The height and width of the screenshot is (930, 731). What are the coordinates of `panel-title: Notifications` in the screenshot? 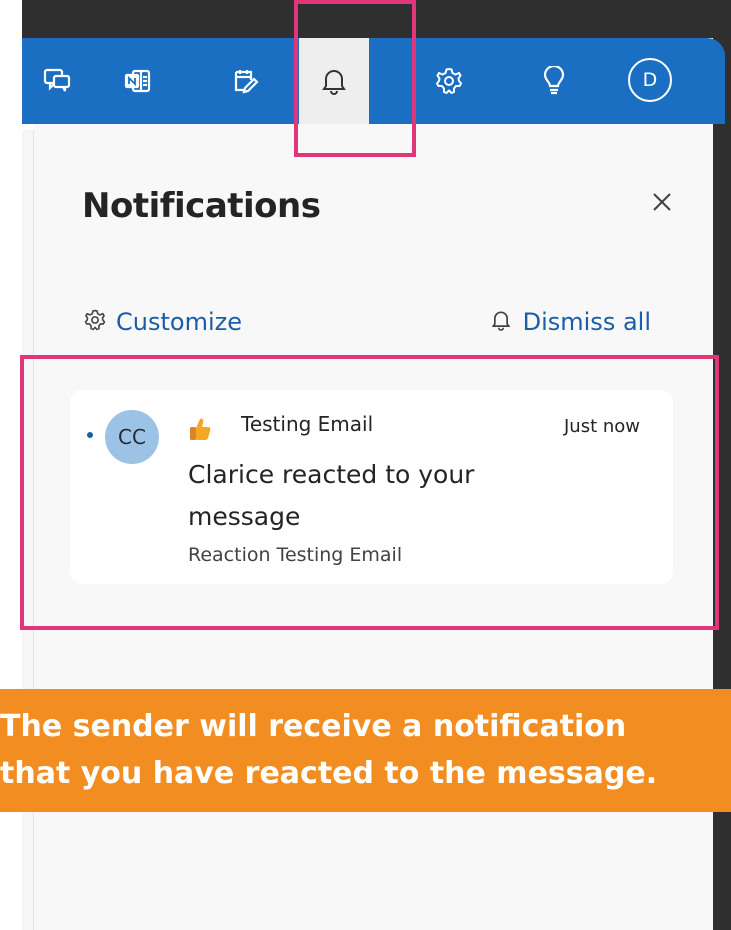 It's located at (201, 206).